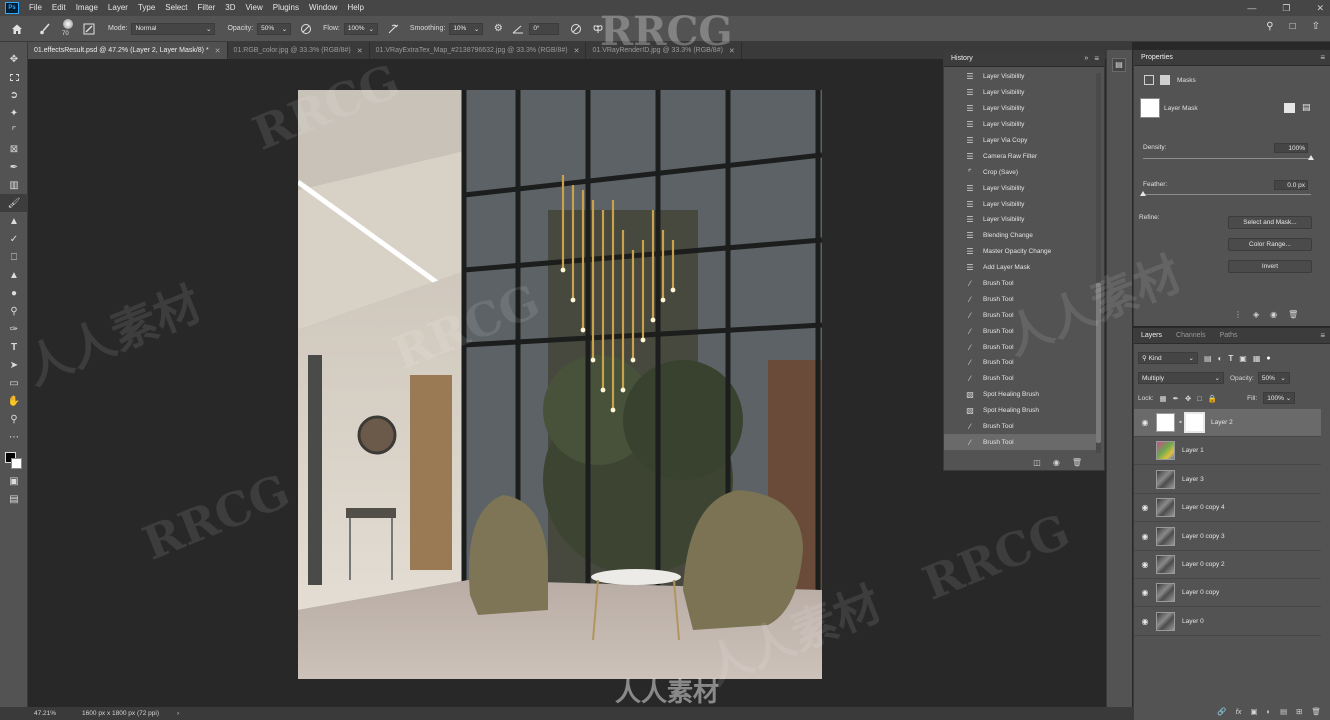 The image size is (1330, 720). Describe the element at coordinates (14, 239) in the screenshot. I see `history-brush-tool-icon: ✓` at that location.